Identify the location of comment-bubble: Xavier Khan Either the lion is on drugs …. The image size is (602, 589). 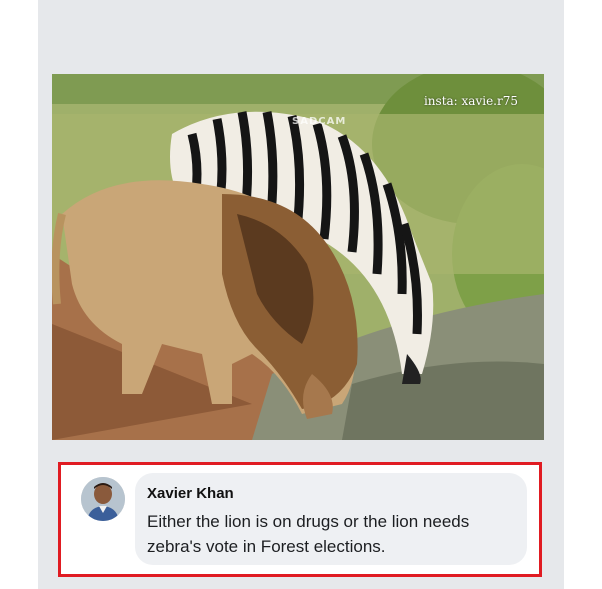
(331, 519).